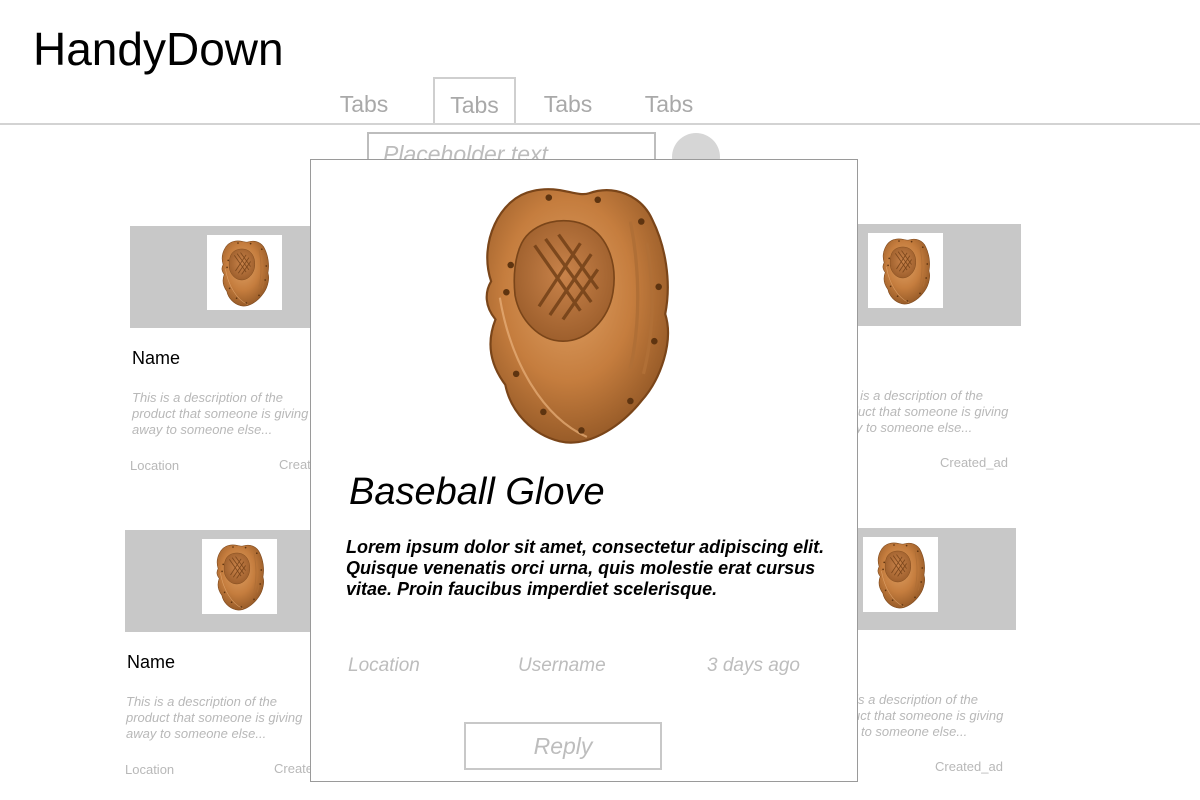 The height and width of the screenshot is (800, 1200). Describe the element at coordinates (477, 492) in the screenshot. I see `modal-title: Baseball Glove` at that location.